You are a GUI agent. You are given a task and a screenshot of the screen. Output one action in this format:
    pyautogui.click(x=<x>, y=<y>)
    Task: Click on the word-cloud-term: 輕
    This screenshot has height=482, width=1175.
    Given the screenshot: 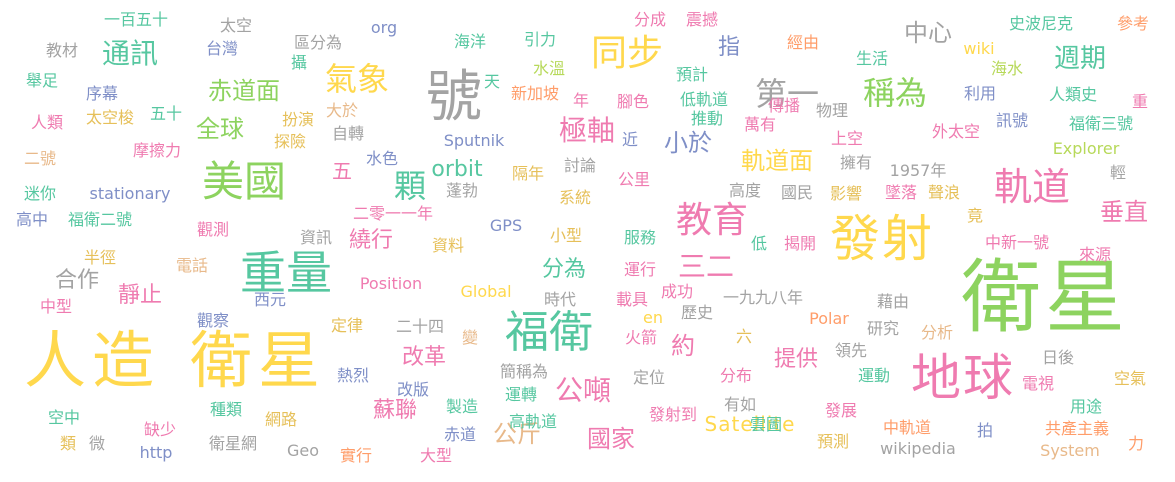 What is the action you would take?
    pyautogui.click(x=1118, y=172)
    